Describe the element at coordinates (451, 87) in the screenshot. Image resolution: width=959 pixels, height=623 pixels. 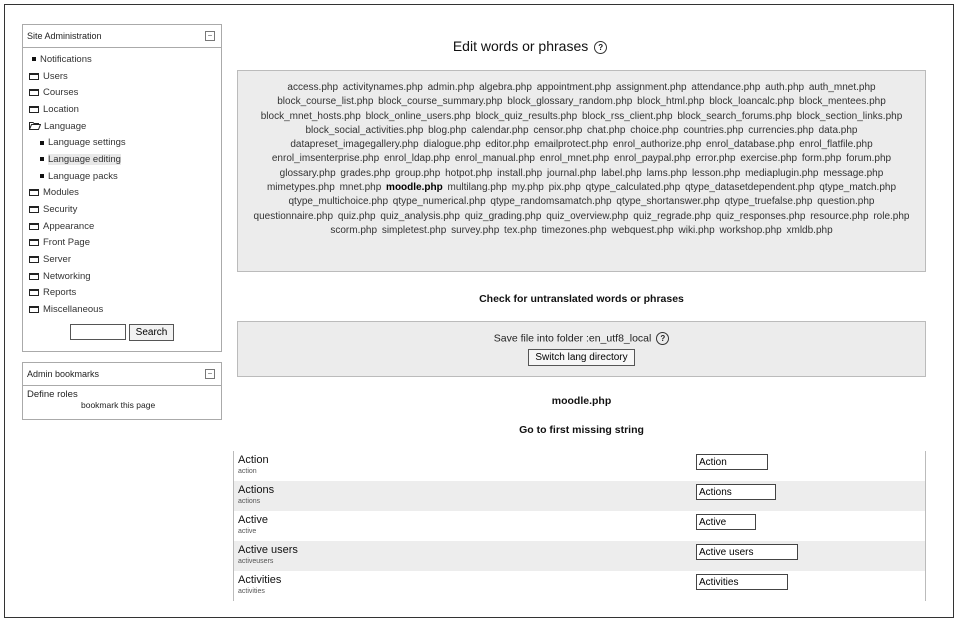
I see `language-file-link: admin.php` at that location.